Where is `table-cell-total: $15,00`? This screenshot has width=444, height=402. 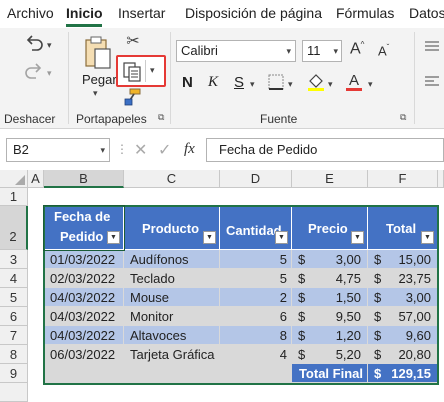
table-cell-total: $15,00 is located at coordinates (403, 259).